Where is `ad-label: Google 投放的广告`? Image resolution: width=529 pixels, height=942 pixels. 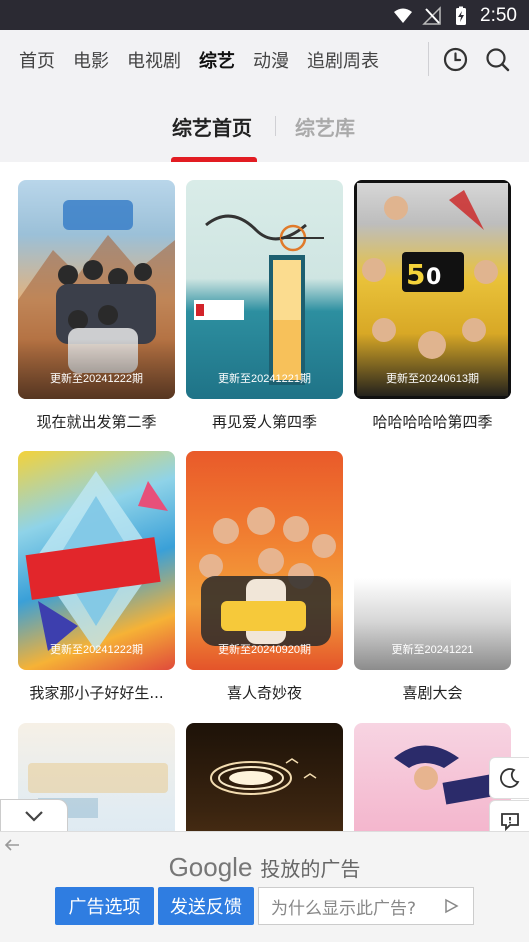 ad-label: Google 投放的广告 is located at coordinates (264, 867).